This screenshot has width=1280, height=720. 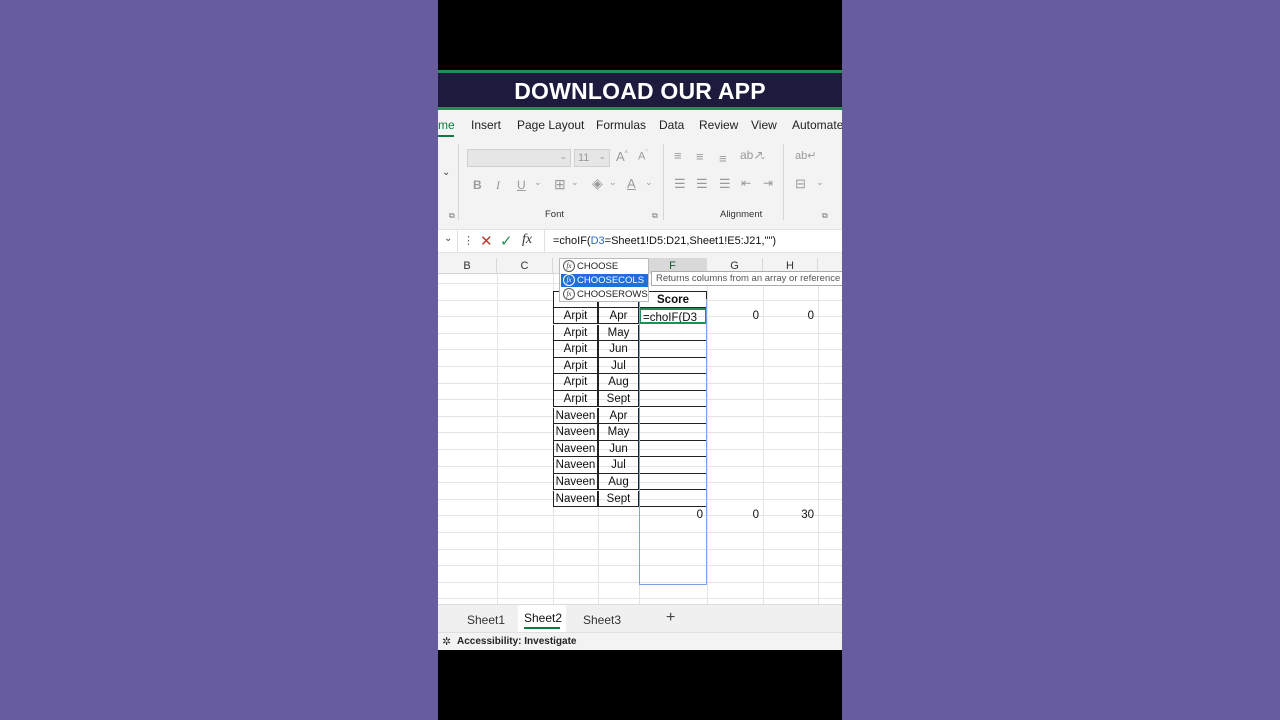 I want to click on tab-automate: Automate, so click(x=817, y=125).